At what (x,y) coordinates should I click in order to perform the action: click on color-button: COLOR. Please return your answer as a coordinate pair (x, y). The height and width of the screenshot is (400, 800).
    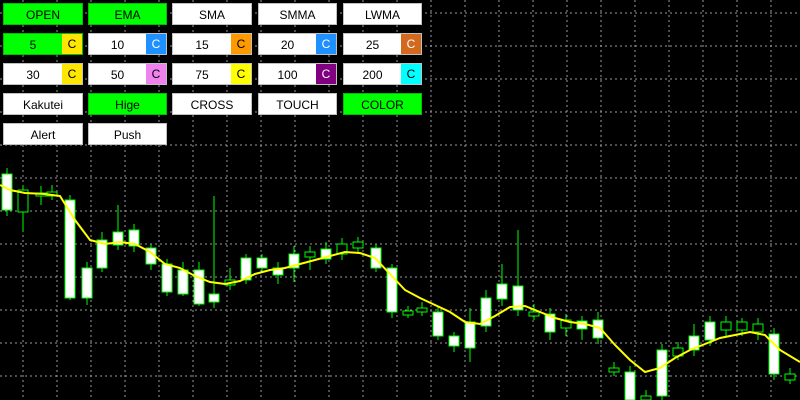
    Looking at the image, I should click on (382, 104).